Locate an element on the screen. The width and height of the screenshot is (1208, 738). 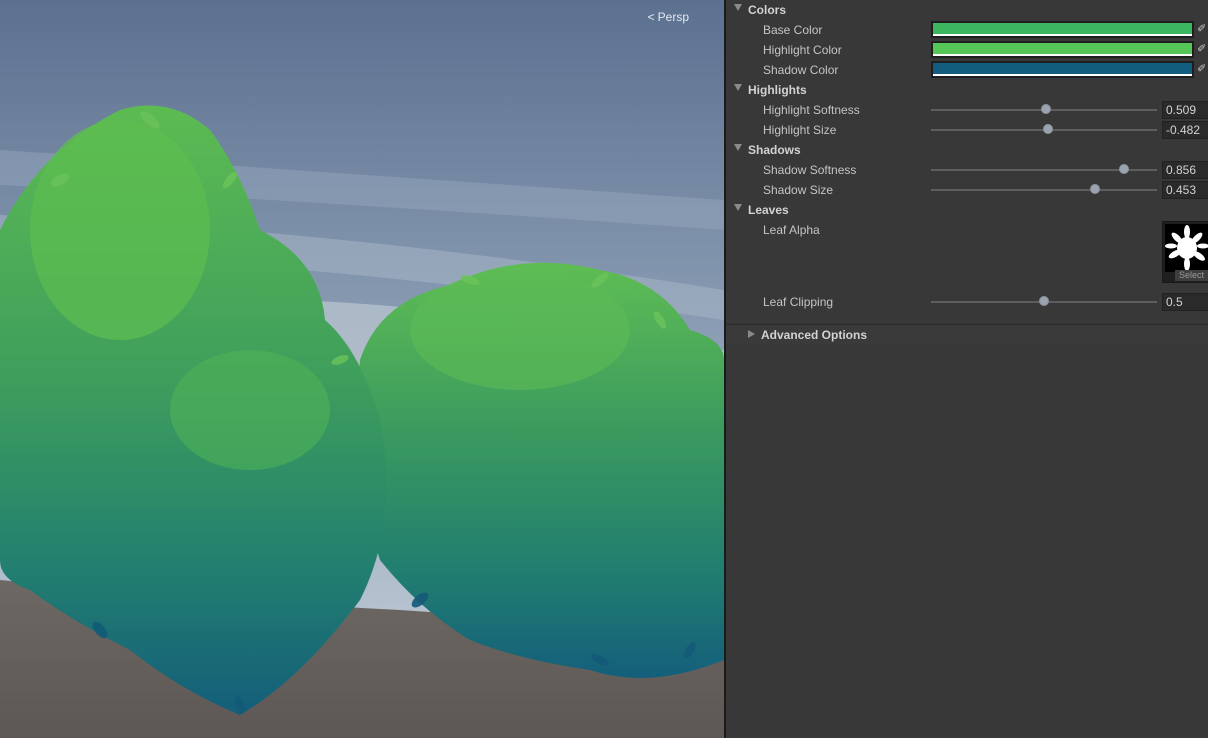
value-field: 0.856 is located at coordinates (1185, 170).